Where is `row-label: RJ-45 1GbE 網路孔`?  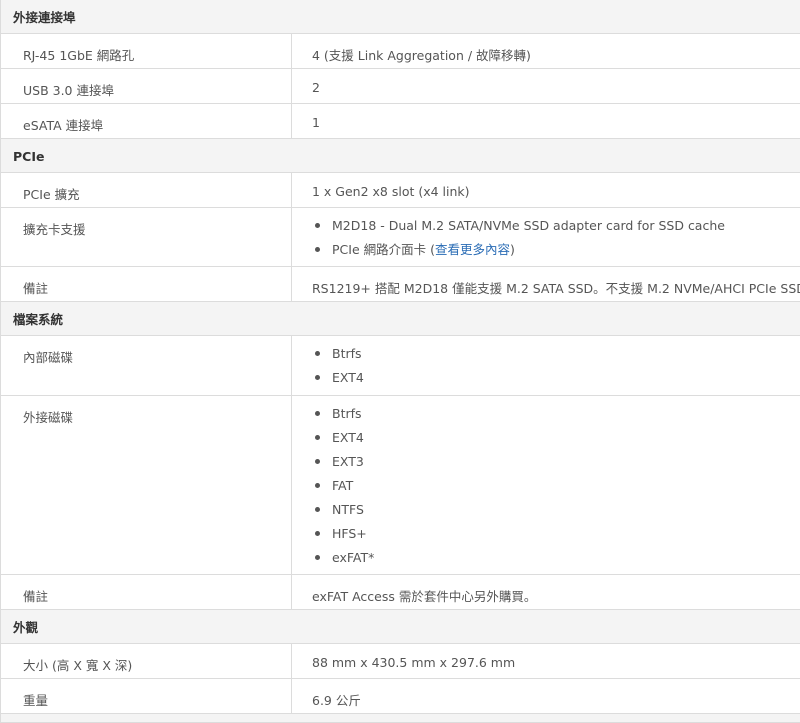 row-label: RJ-45 1GbE 網路孔 is located at coordinates (146, 51).